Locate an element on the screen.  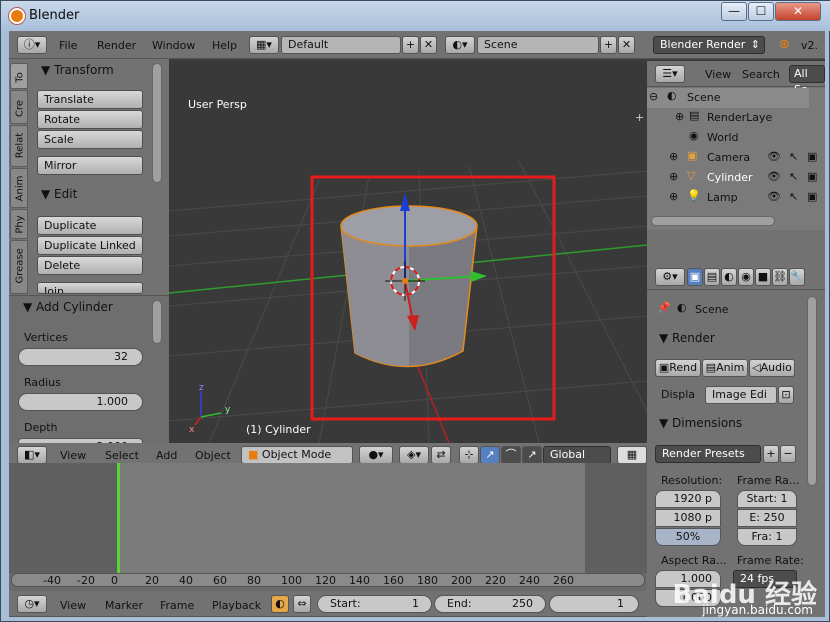
mode-dropdown: ■ Object Mode is located at coordinates (297, 455).